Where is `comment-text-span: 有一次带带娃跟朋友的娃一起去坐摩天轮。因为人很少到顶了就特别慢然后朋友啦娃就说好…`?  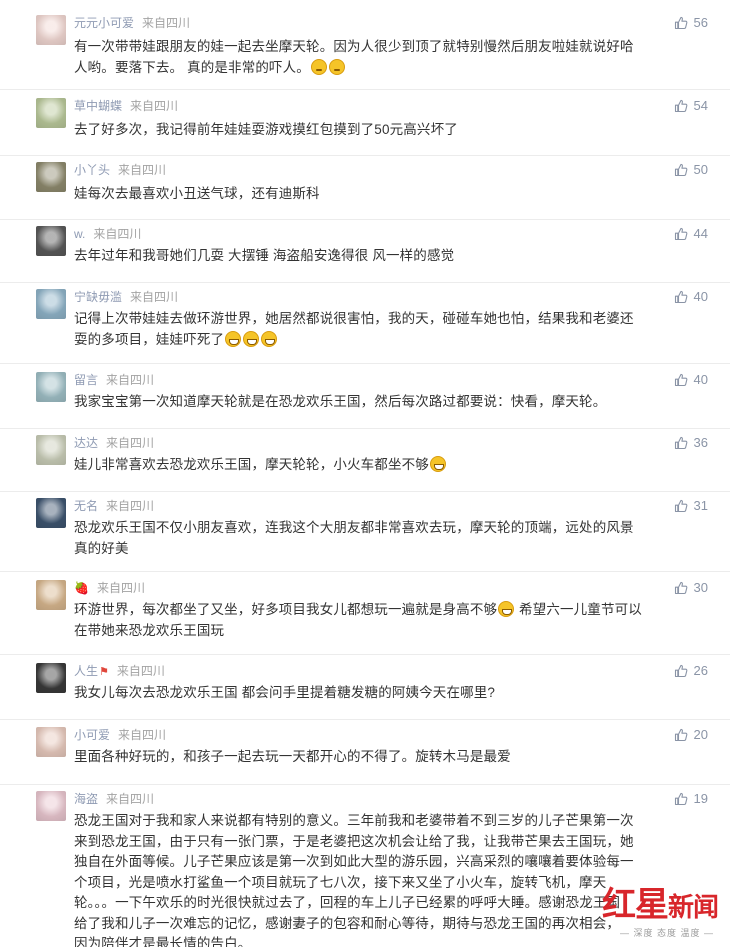 comment-text-span: 有一次带带娃跟朋友的娃一起去坐摩天轮。因为人很少到顶了就特别慢然后朋友啦娃就说好… is located at coordinates (354, 46).